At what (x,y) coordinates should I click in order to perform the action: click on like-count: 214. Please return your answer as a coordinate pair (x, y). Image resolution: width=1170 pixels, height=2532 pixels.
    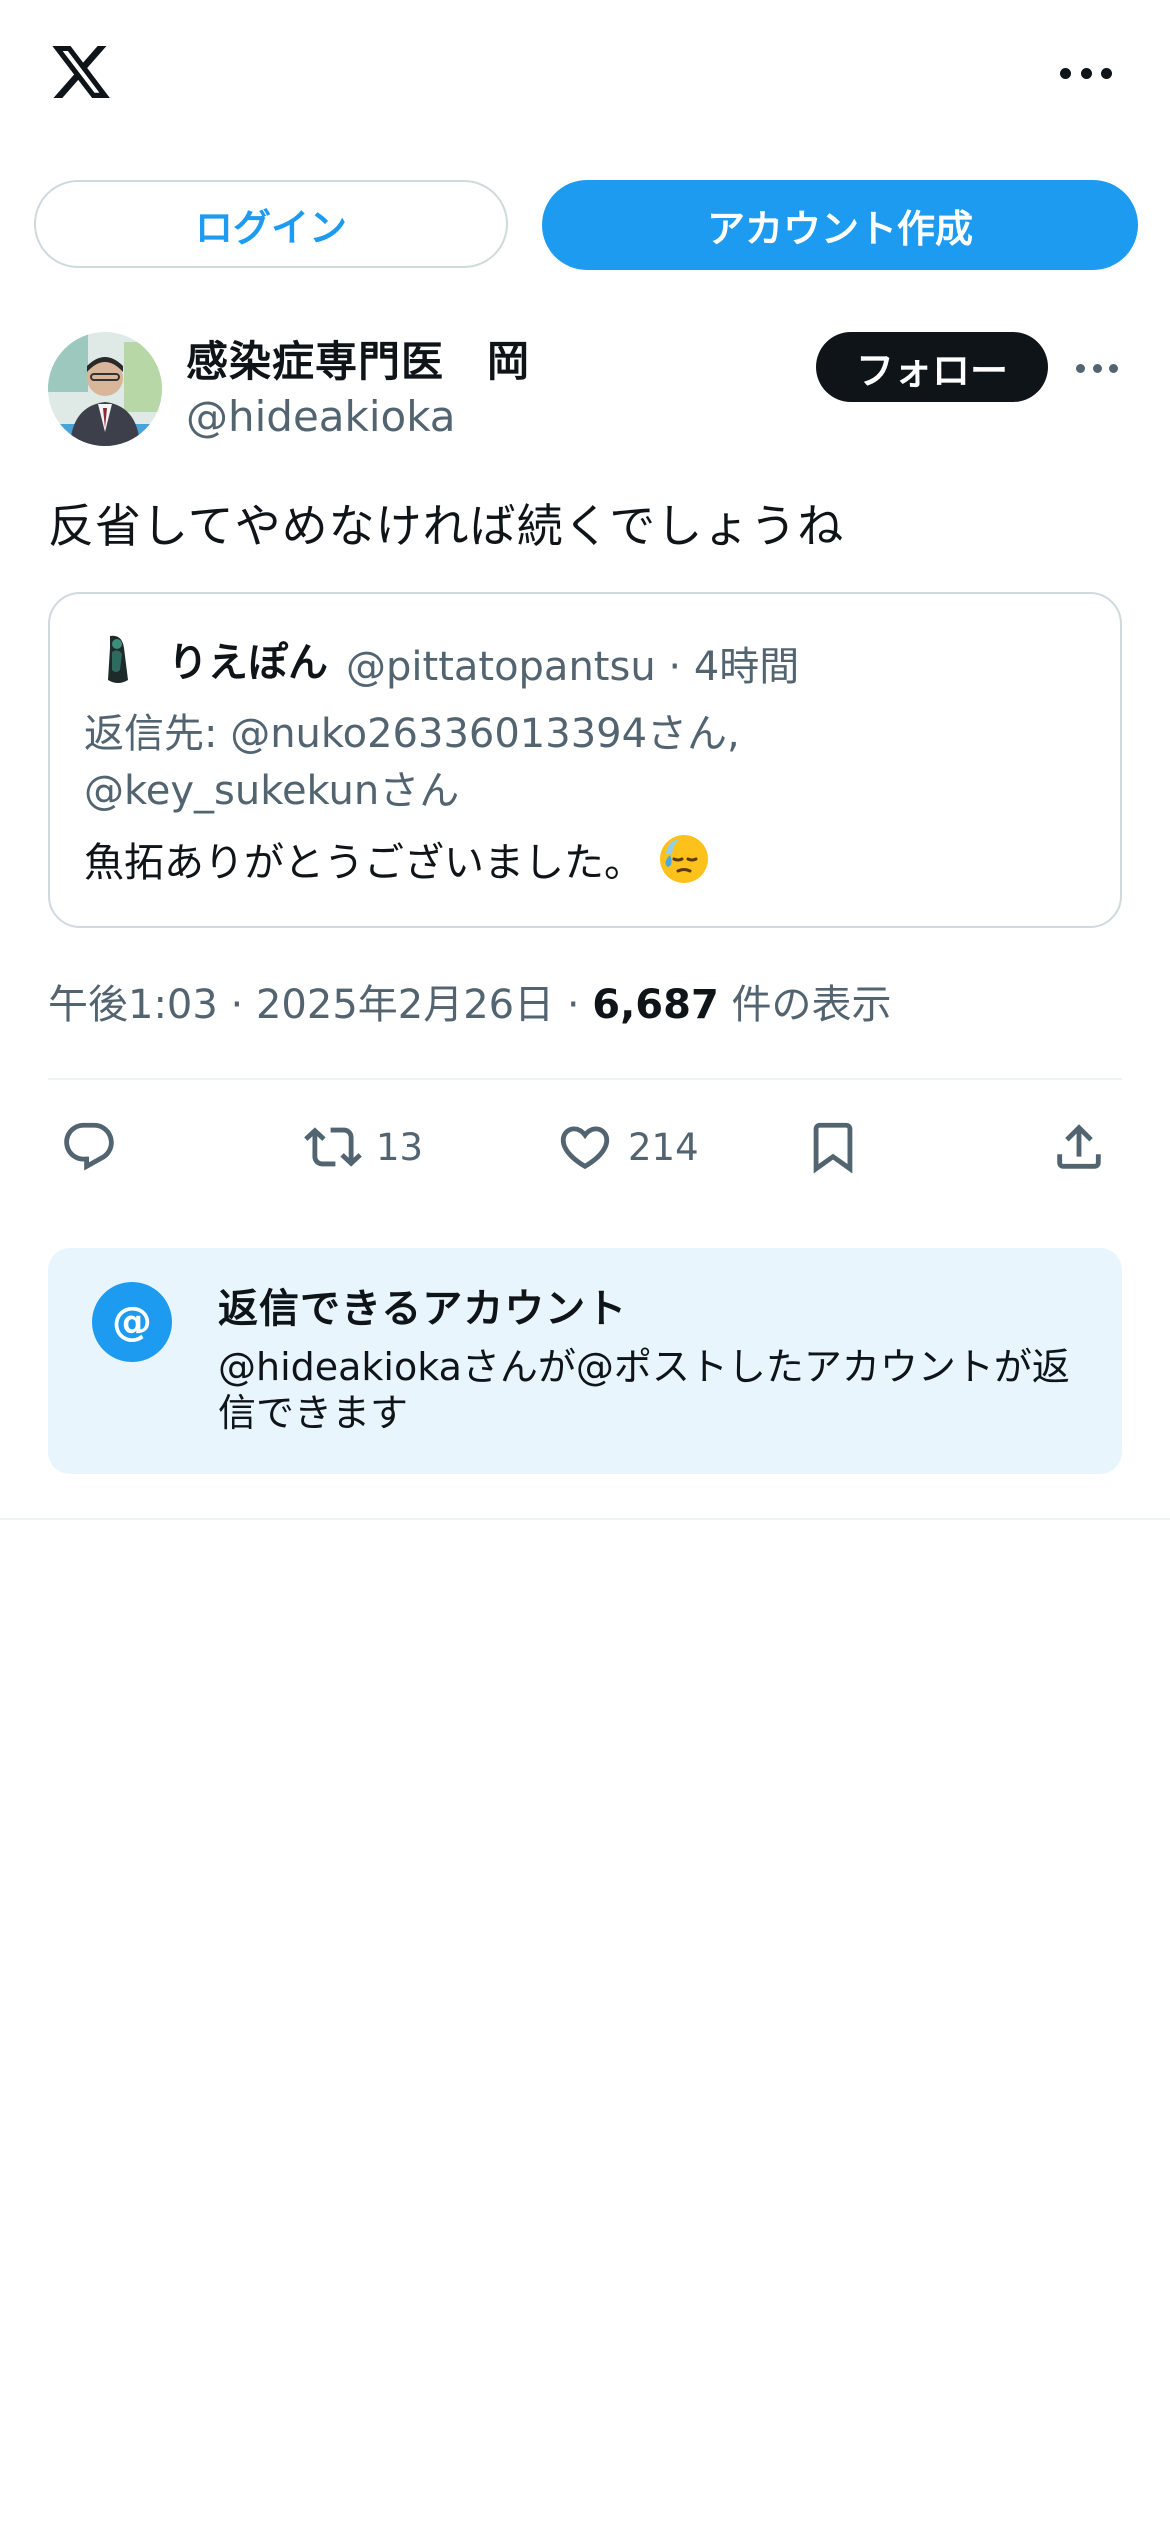
    Looking at the image, I should click on (663, 1147).